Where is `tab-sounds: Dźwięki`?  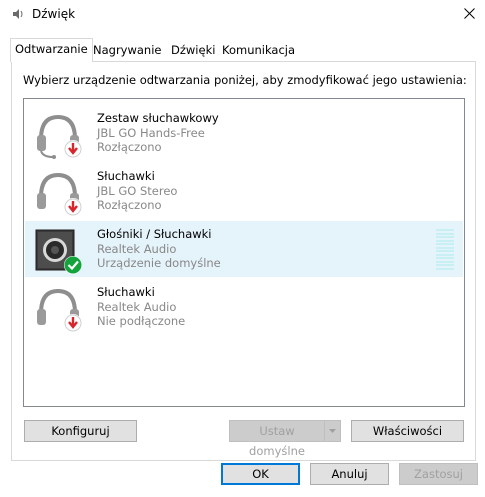 tab-sounds: Dźwięki is located at coordinates (193, 50).